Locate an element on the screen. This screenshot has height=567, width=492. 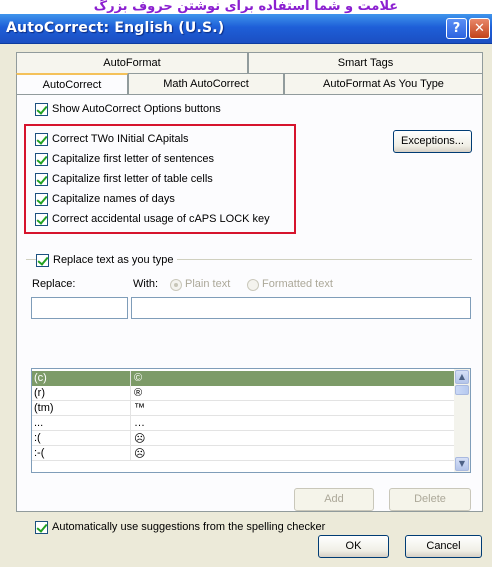
tab-autoformat: AutoFormat is located at coordinates (132, 62).